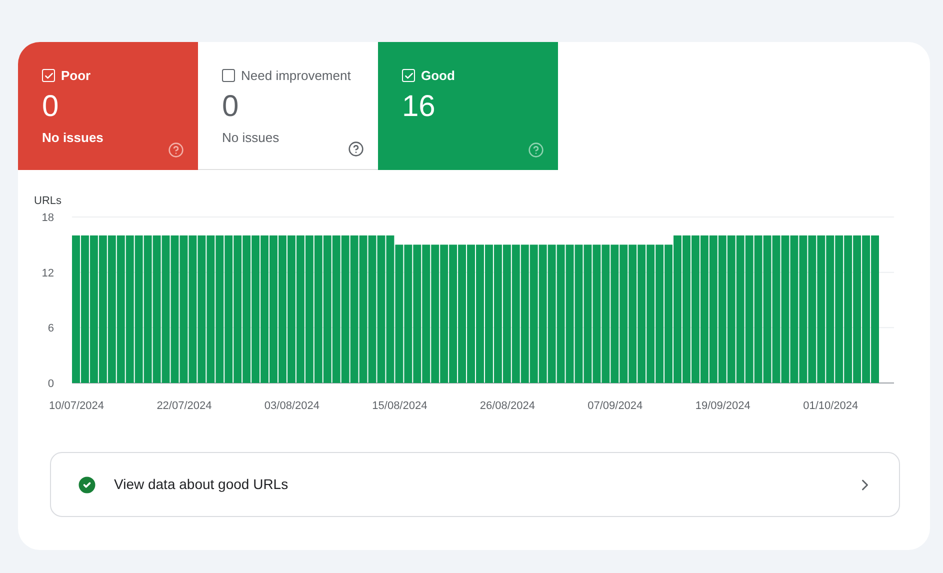 Image resolution: width=943 pixels, height=573 pixels. I want to click on view-data-link: View data about good URLs, so click(475, 484).